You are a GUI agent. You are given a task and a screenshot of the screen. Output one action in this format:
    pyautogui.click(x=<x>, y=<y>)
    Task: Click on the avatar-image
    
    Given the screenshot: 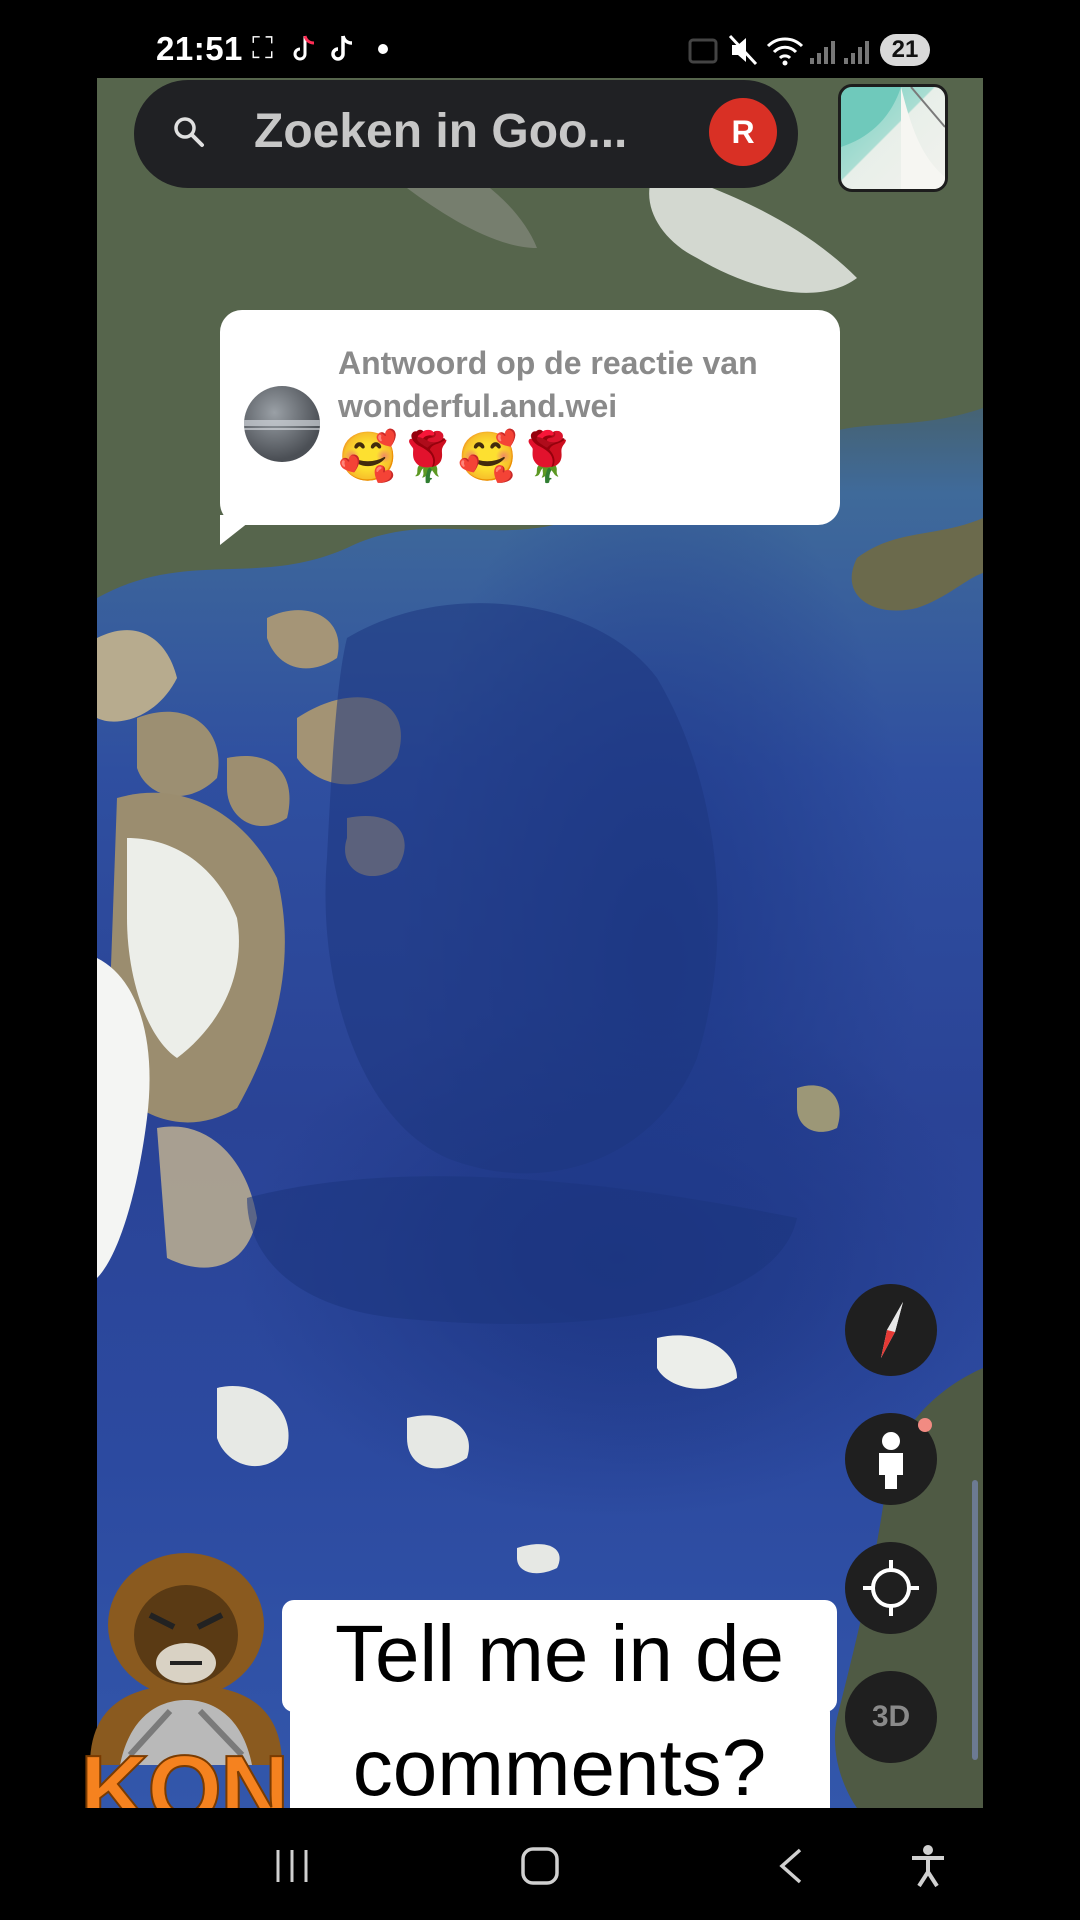 What is the action you would take?
    pyautogui.click(x=282, y=425)
    